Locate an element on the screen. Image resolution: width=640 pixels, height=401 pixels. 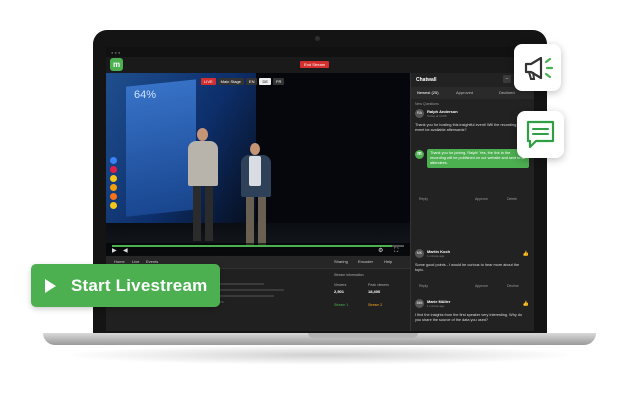
chat-message-icon is located at coordinates (540, 134).